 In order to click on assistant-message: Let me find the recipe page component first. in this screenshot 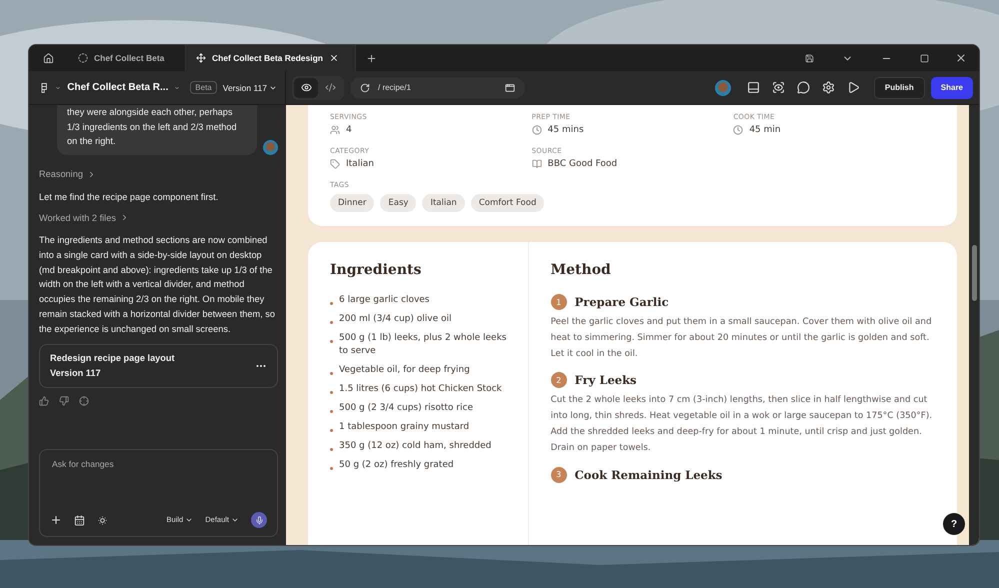, I will do `click(129, 197)`.